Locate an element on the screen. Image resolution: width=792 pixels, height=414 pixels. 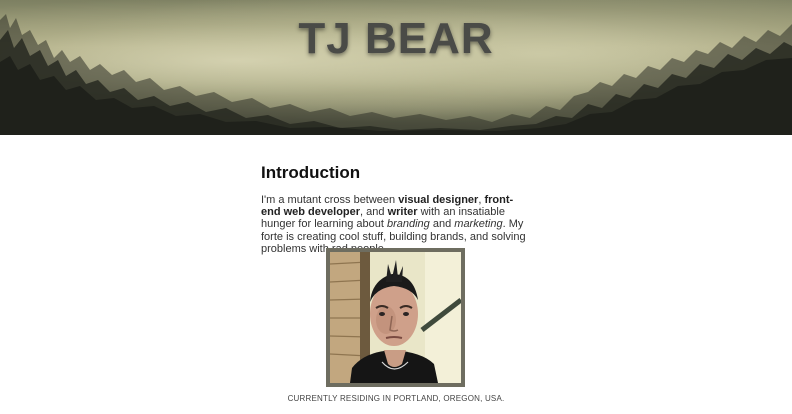
intro-bold-visual-designer: visual designer is located at coordinates (438, 200).